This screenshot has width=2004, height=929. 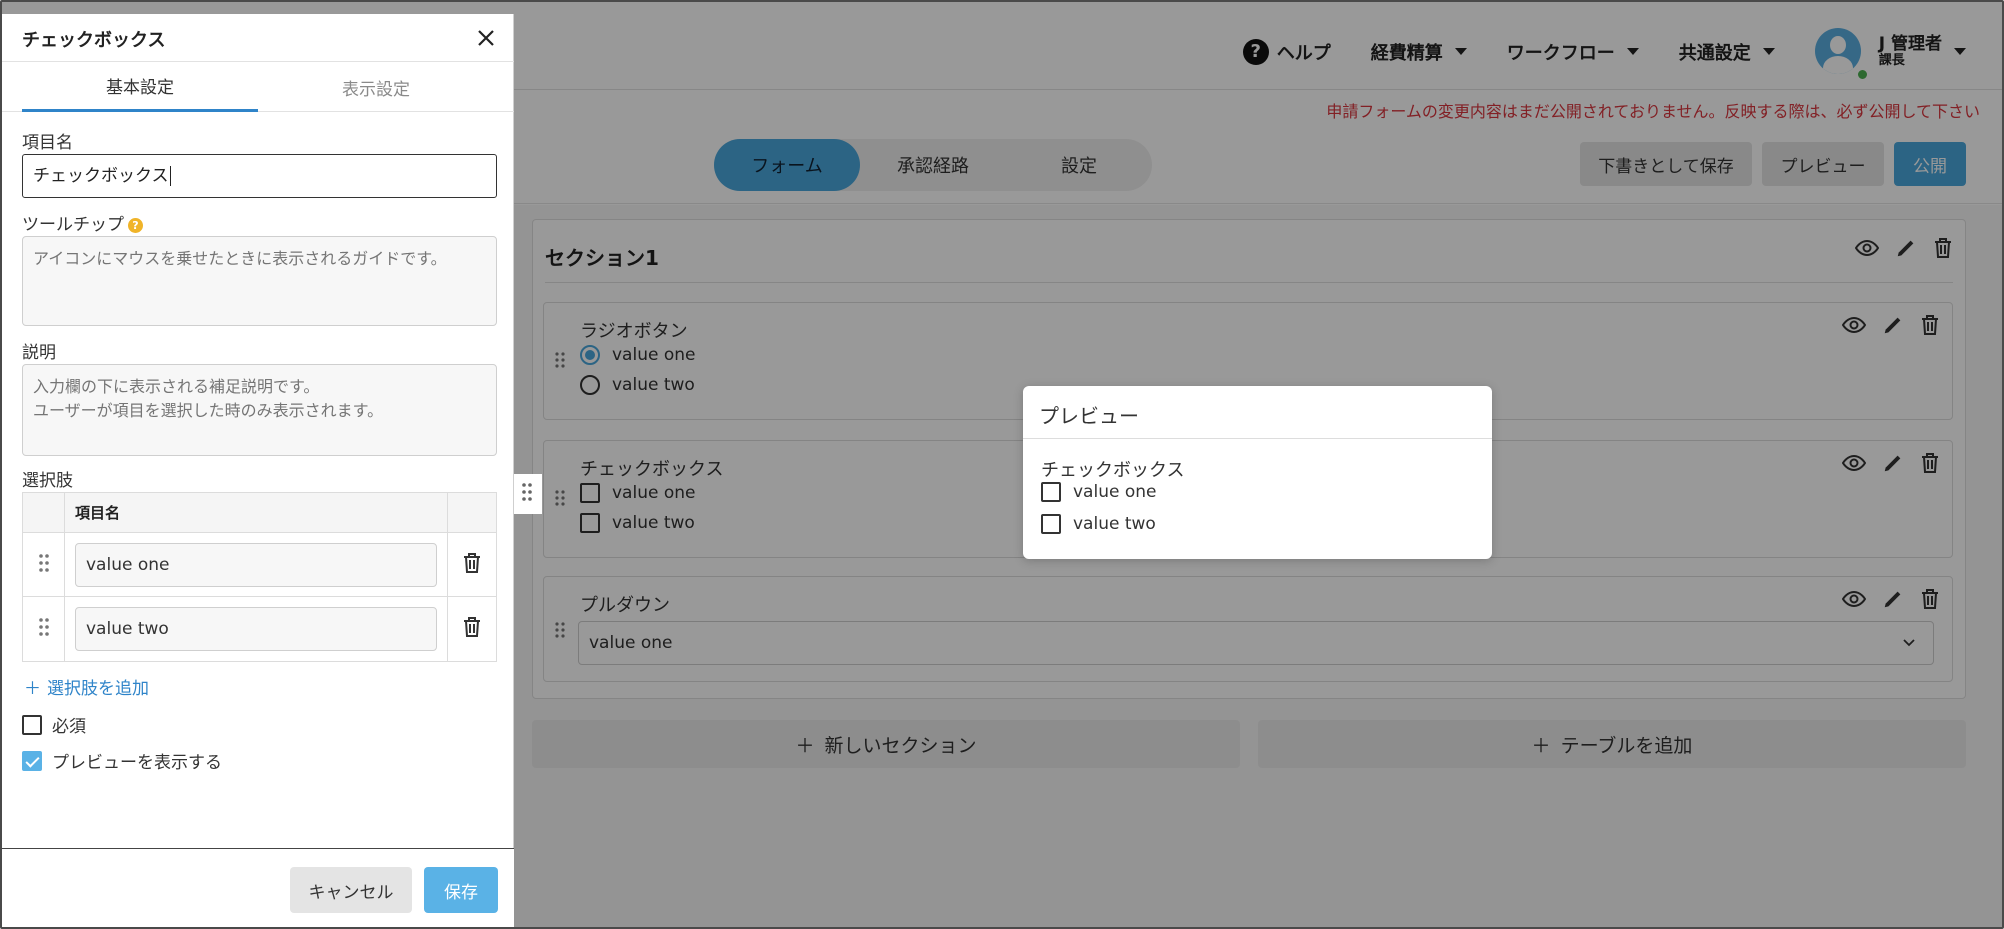 What do you see at coordinates (1089, 416) in the screenshot?
I see `preview-title: プレビュー` at bounding box center [1089, 416].